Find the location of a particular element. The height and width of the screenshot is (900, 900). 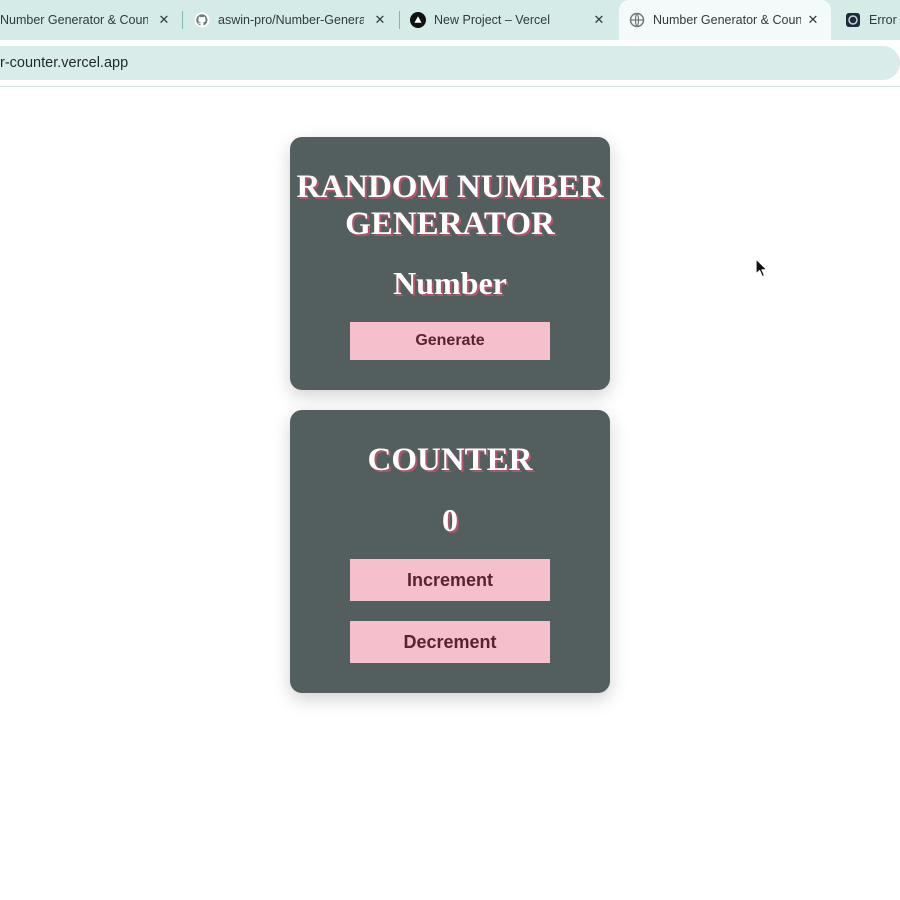

browser-toolbar: r-counter.vercel.app is located at coordinates (450, 63).